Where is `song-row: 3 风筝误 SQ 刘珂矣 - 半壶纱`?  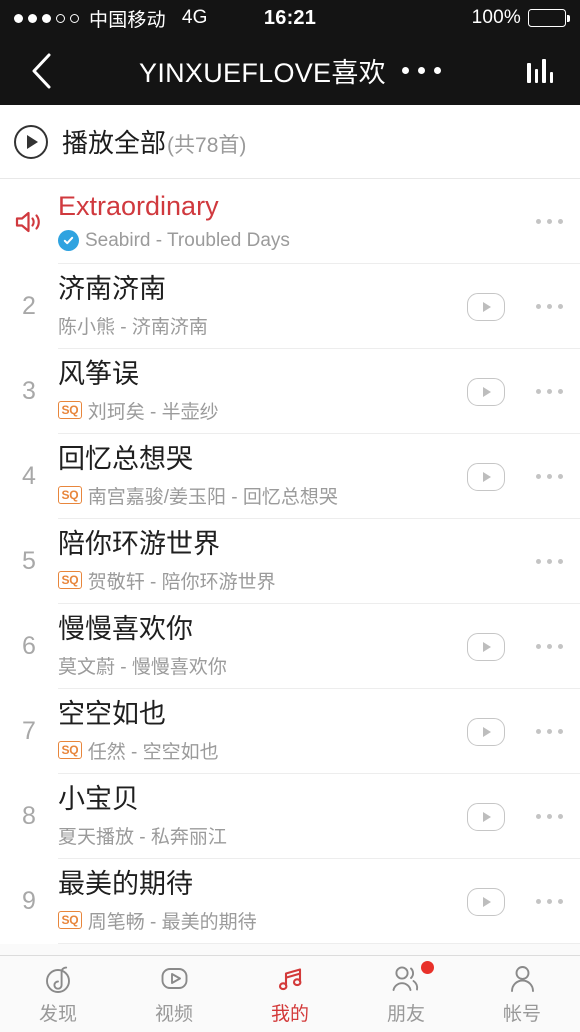
song-row: 3 风筝误 SQ 刘珂矣 - 半壶纱 is located at coordinates (290, 391).